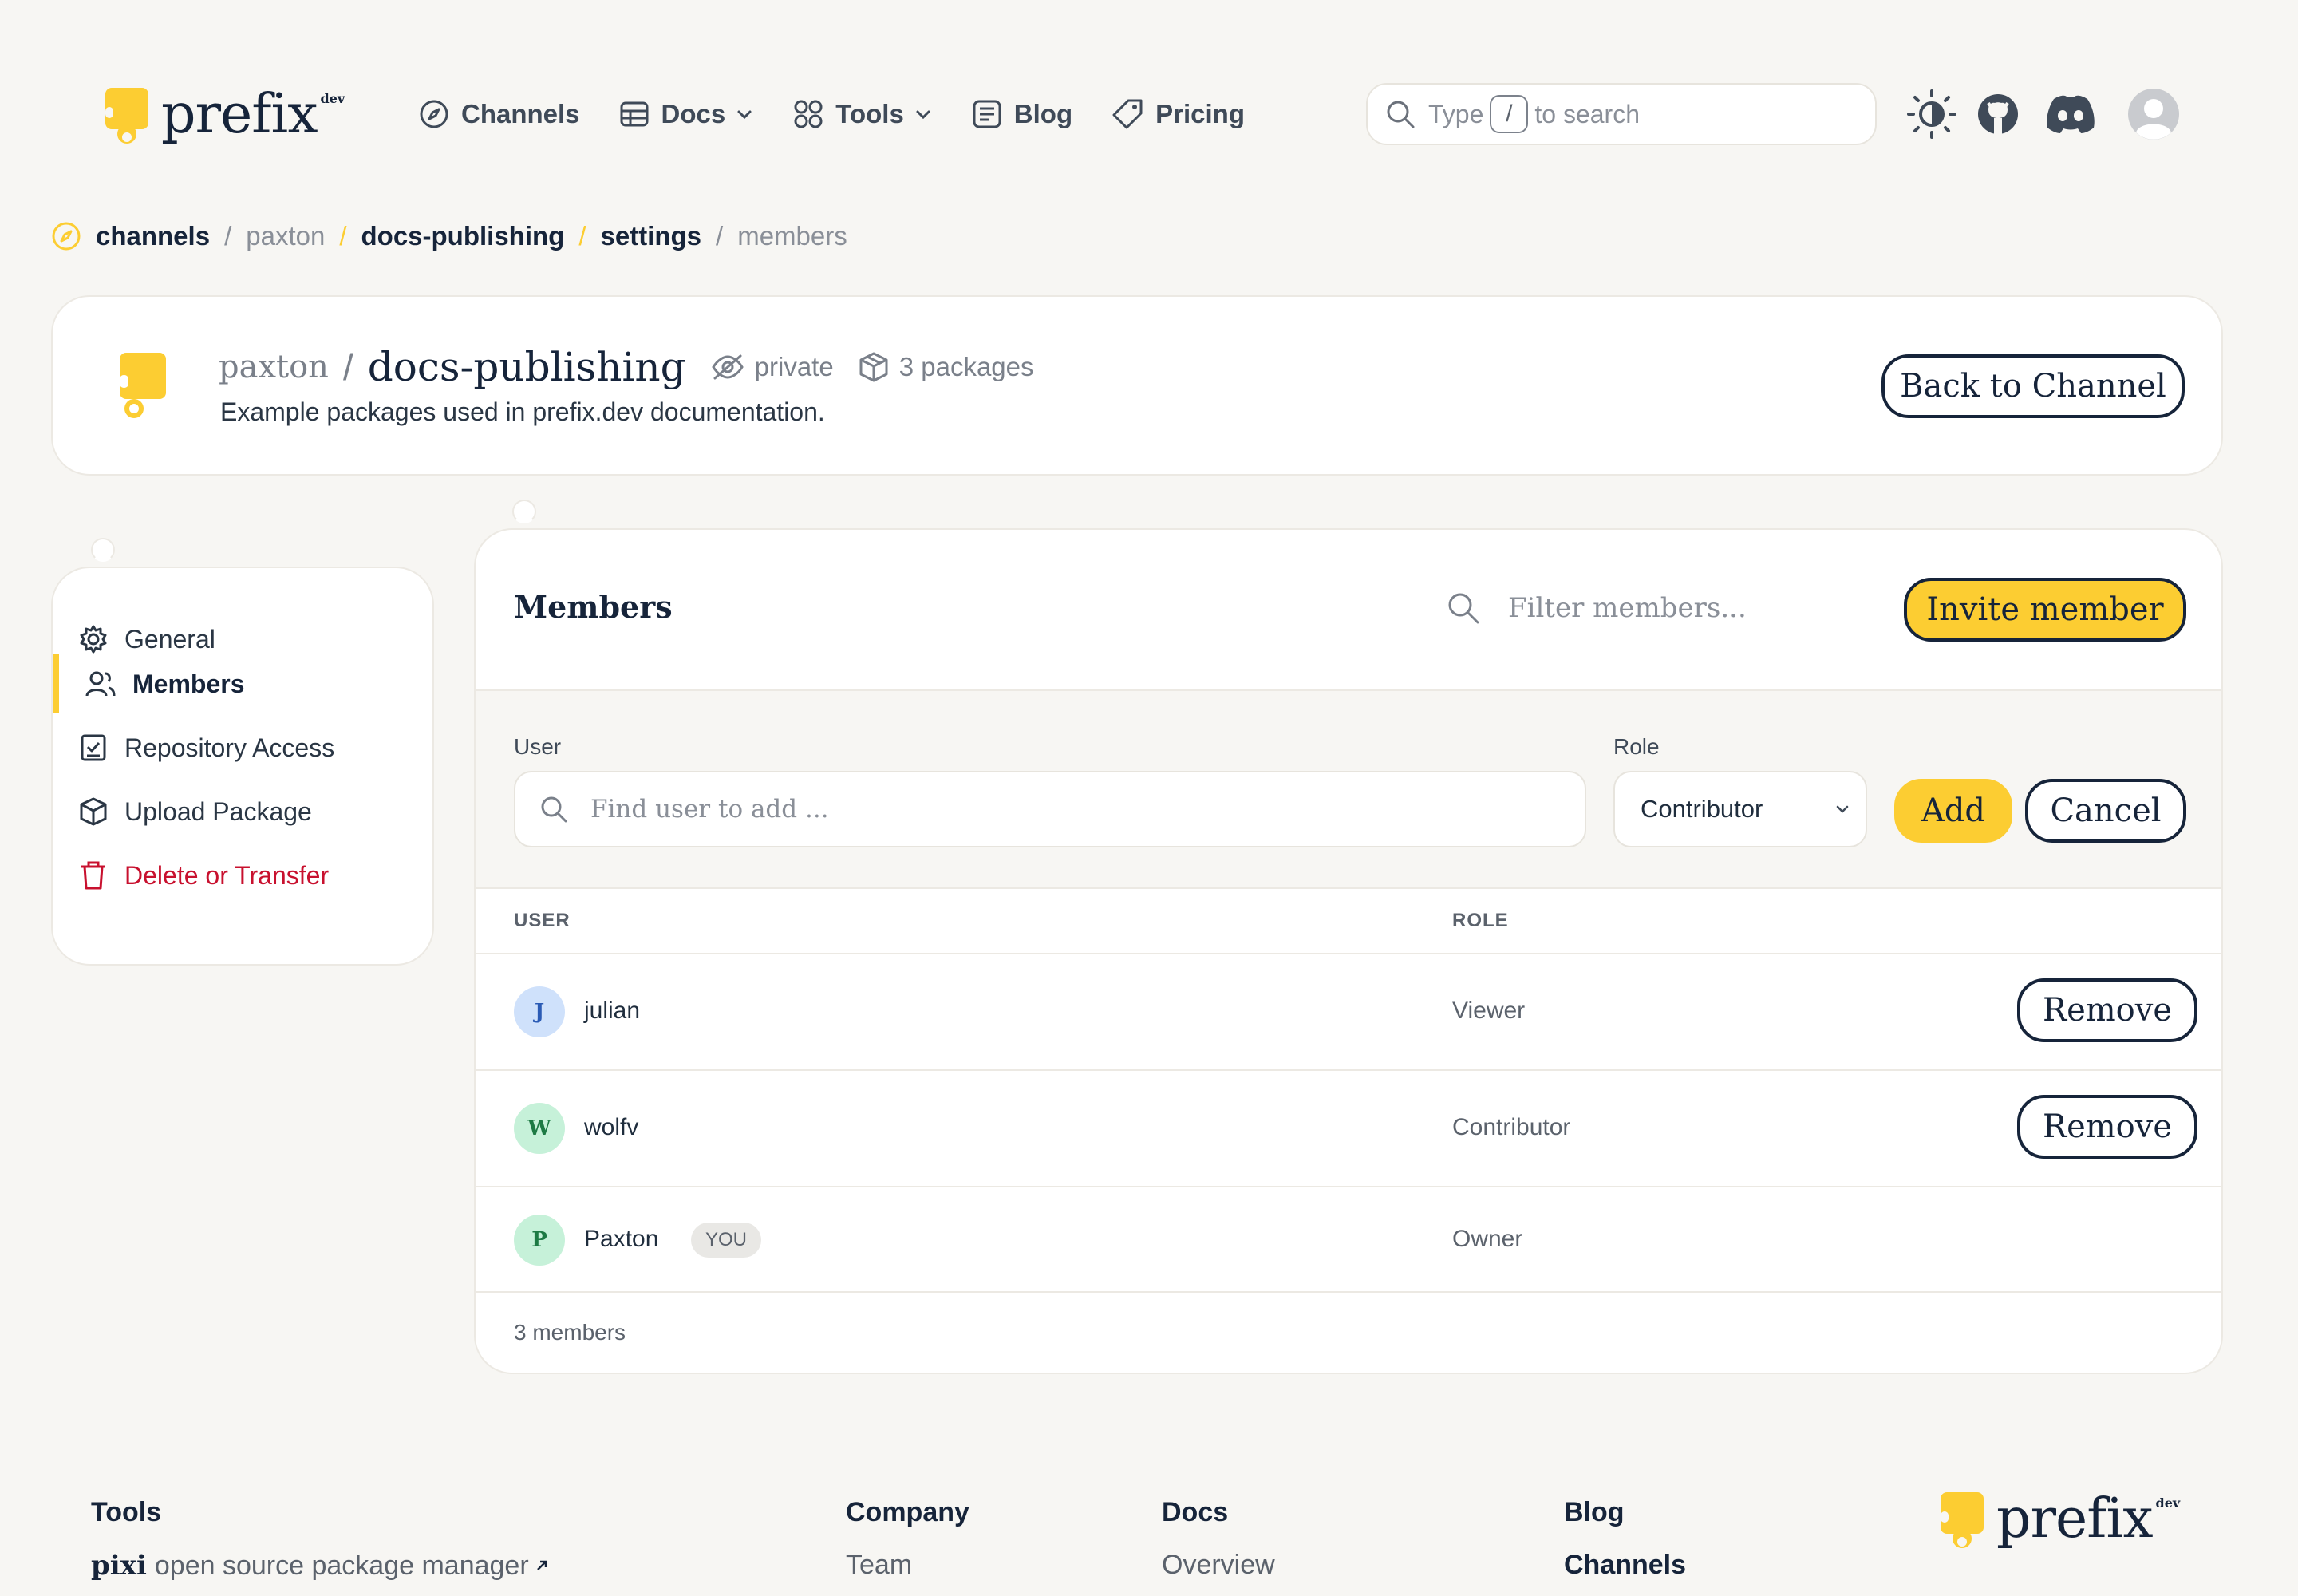  What do you see at coordinates (93, 875) in the screenshot?
I see `trash-icon` at bounding box center [93, 875].